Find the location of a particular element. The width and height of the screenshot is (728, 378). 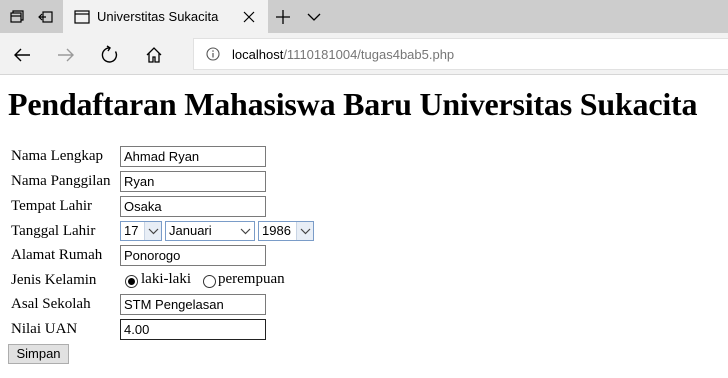

year-select: 1986 is located at coordinates (286, 231).